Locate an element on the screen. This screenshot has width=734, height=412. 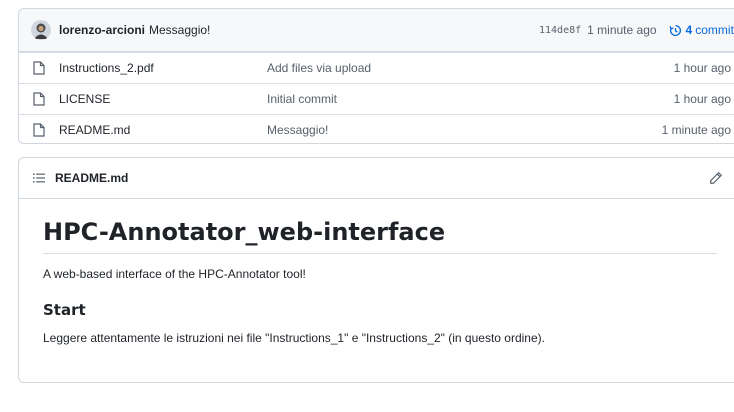
file-name-link: LICENSE is located at coordinates (84, 99).